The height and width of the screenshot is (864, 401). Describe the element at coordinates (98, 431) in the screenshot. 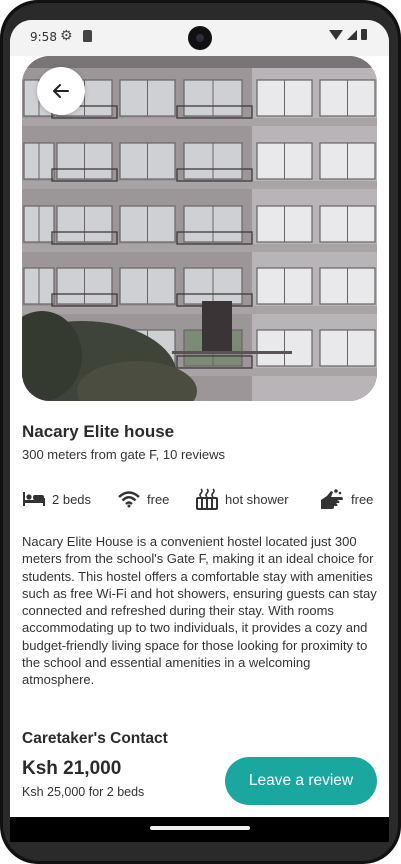

I see `listing-title: Nacary Elite house` at that location.